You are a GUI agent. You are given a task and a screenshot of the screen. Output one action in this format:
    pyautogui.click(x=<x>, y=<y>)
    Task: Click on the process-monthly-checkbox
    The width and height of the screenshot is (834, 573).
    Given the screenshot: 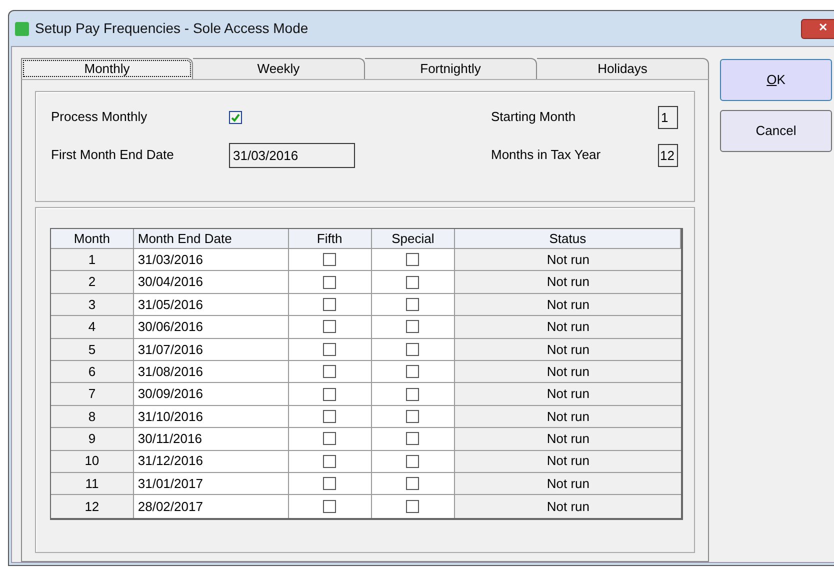 What is the action you would take?
    pyautogui.click(x=235, y=117)
    